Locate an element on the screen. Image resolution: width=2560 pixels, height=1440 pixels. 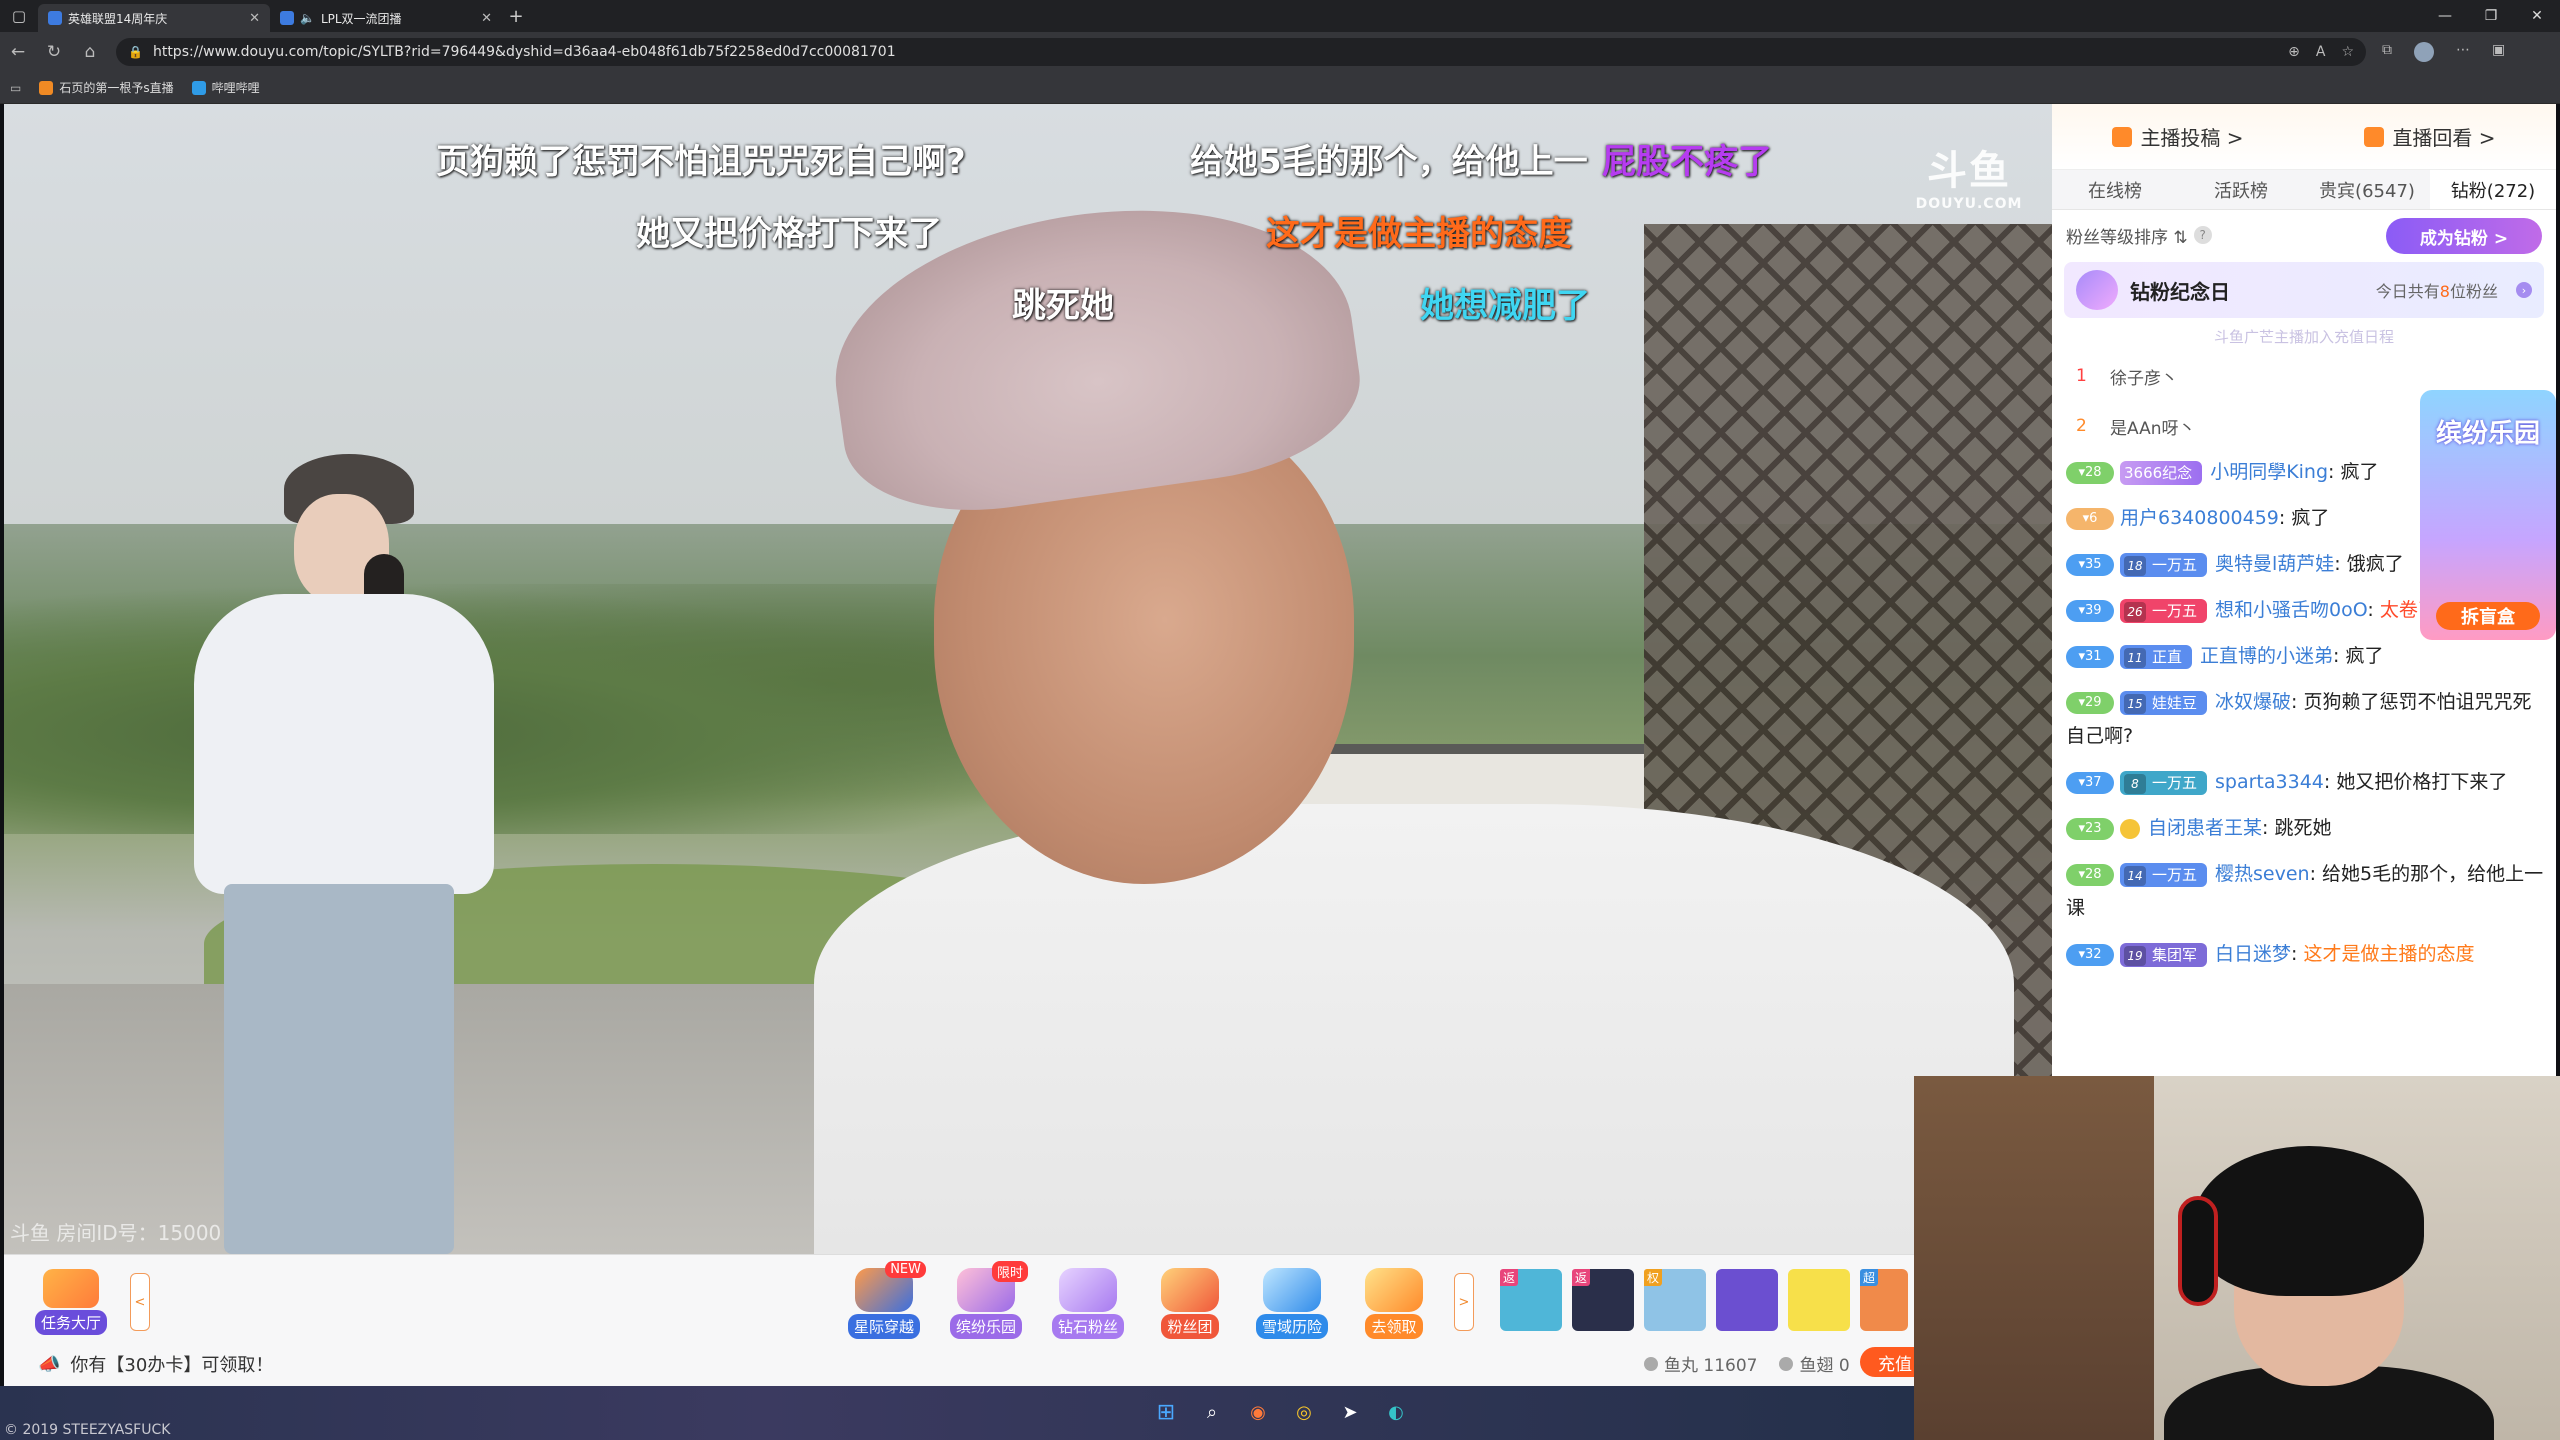
diamond-anniversary-card: 钻粉纪念日 今日共有8位粉丝 › is located at coordinates (2304, 290).